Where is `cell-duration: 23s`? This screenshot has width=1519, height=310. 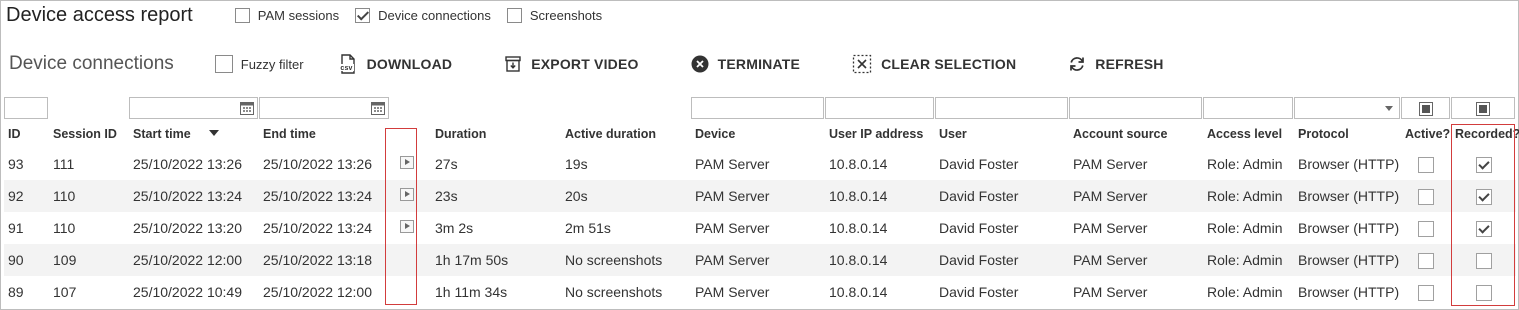
cell-duration: 23s is located at coordinates (496, 196).